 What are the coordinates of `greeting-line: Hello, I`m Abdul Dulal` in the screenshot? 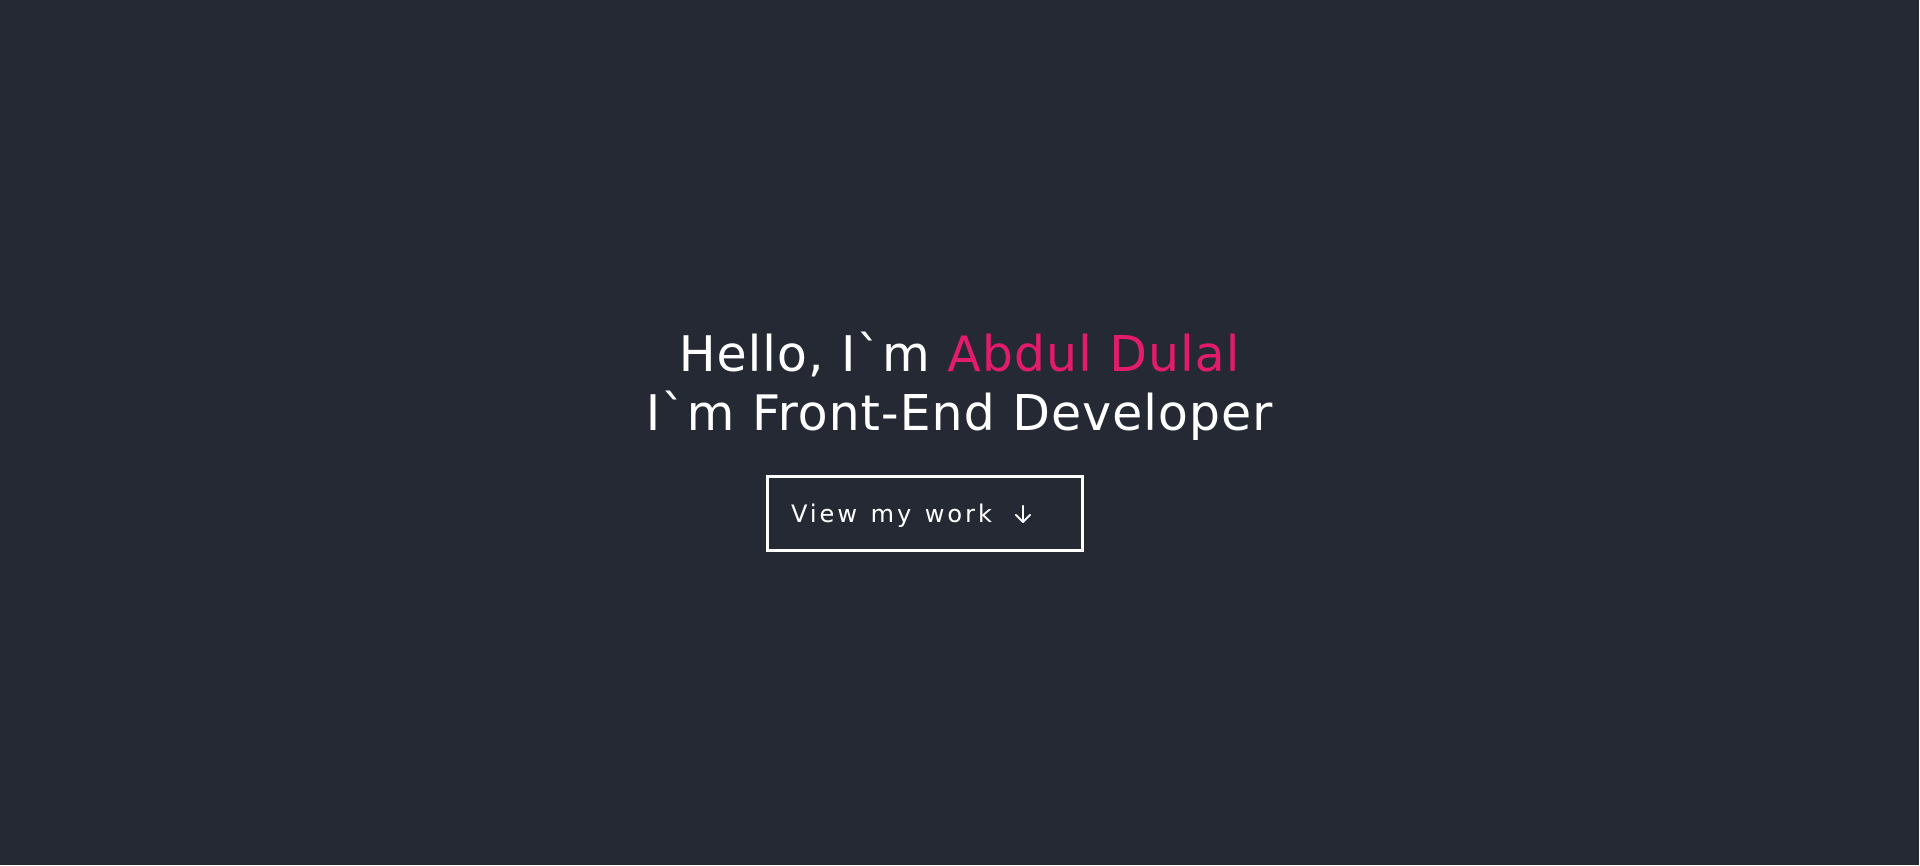 It's located at (959, 354).